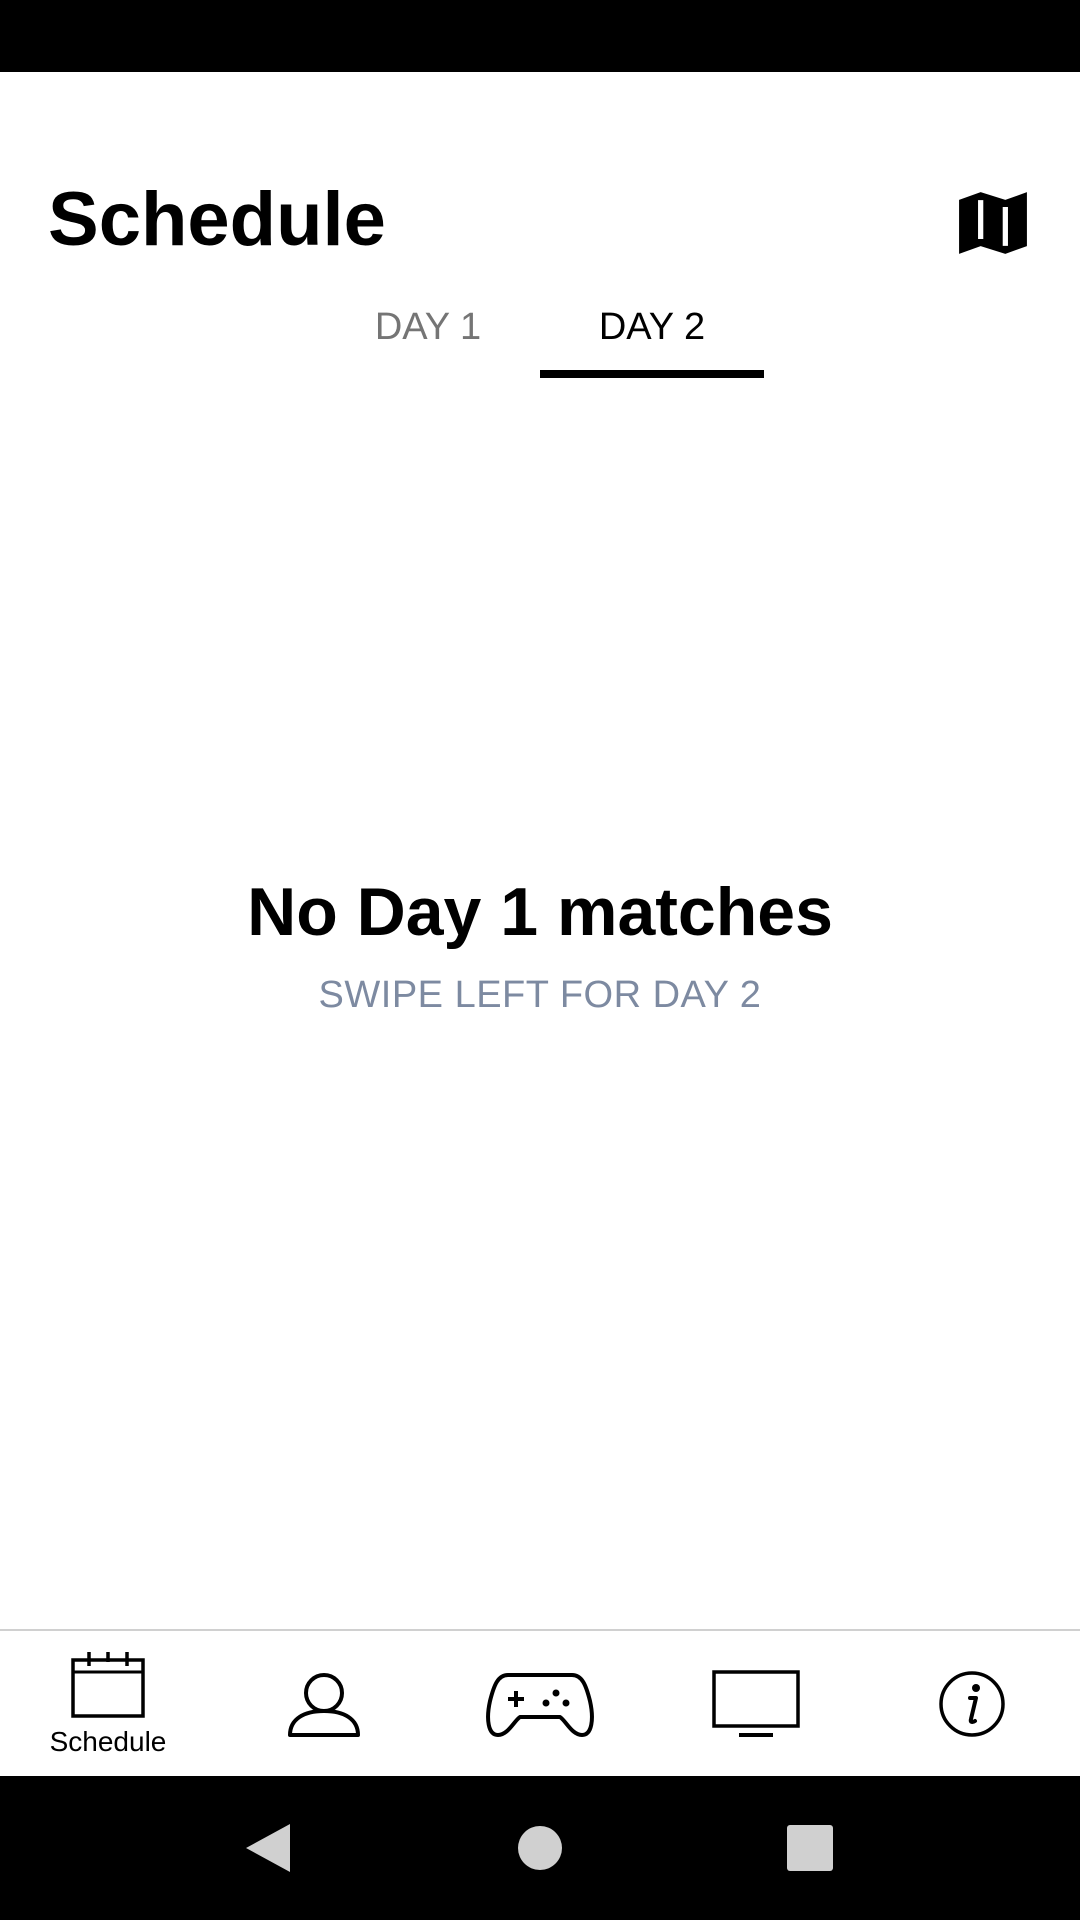 The image size is (1080, 1920). I want to click on person-icon, so click(324, 1704).